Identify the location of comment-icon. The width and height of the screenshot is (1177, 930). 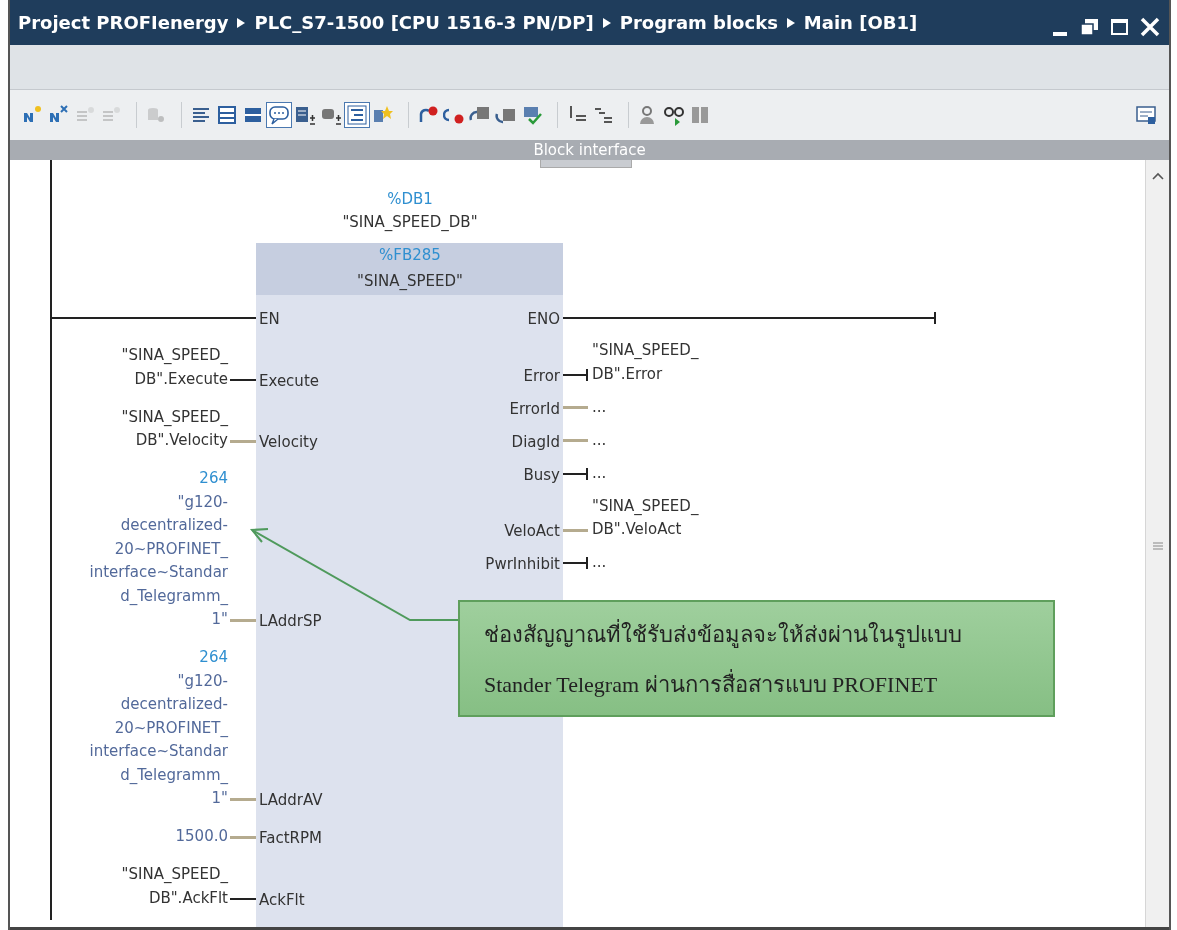
(279, 115).